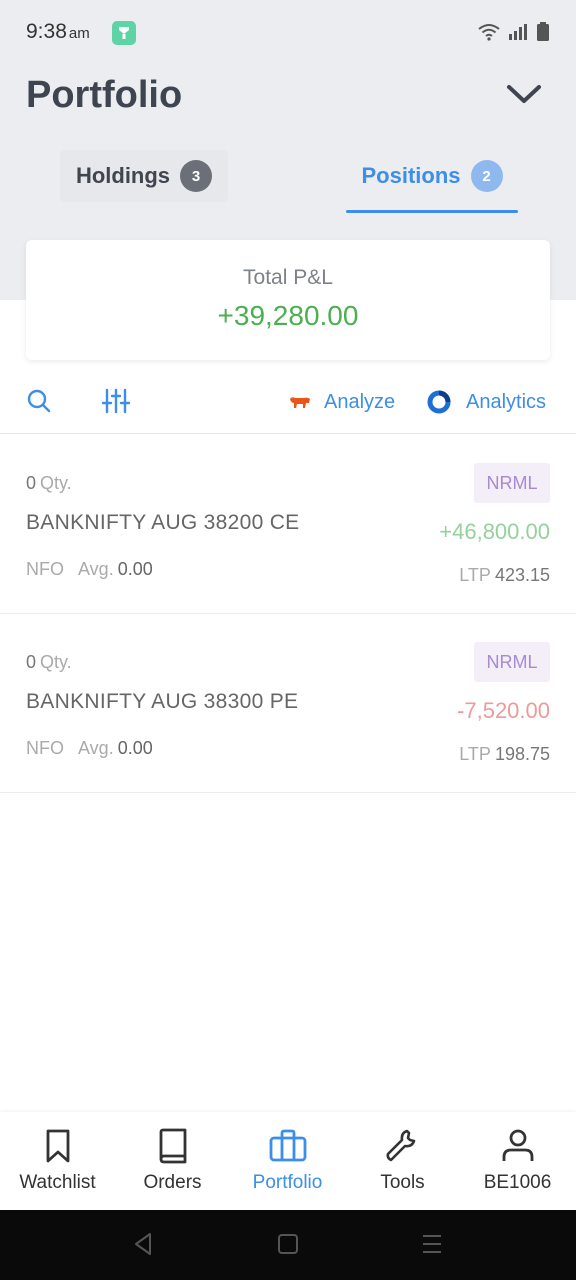 Image resolution: width=576 pixels, height=1280 pixels. What do you see at coordinates (163, 522) in the screenshot?
I see `position-symbol: BANKNIFTY AUG 38200 CE` at bounding box center [163, 522].